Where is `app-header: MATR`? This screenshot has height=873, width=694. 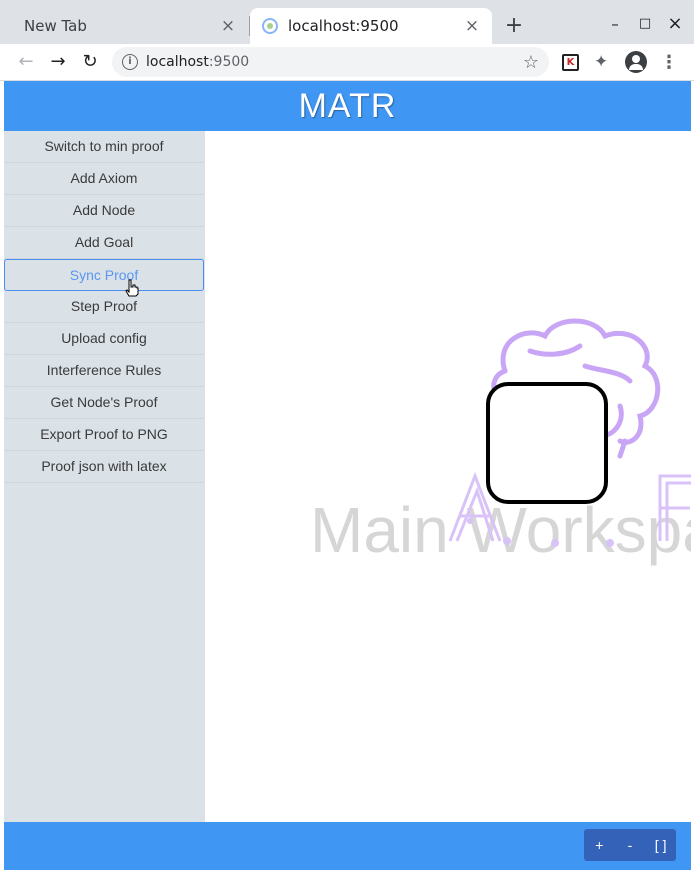 app-header: MATR is located at coordinates (347, 106).